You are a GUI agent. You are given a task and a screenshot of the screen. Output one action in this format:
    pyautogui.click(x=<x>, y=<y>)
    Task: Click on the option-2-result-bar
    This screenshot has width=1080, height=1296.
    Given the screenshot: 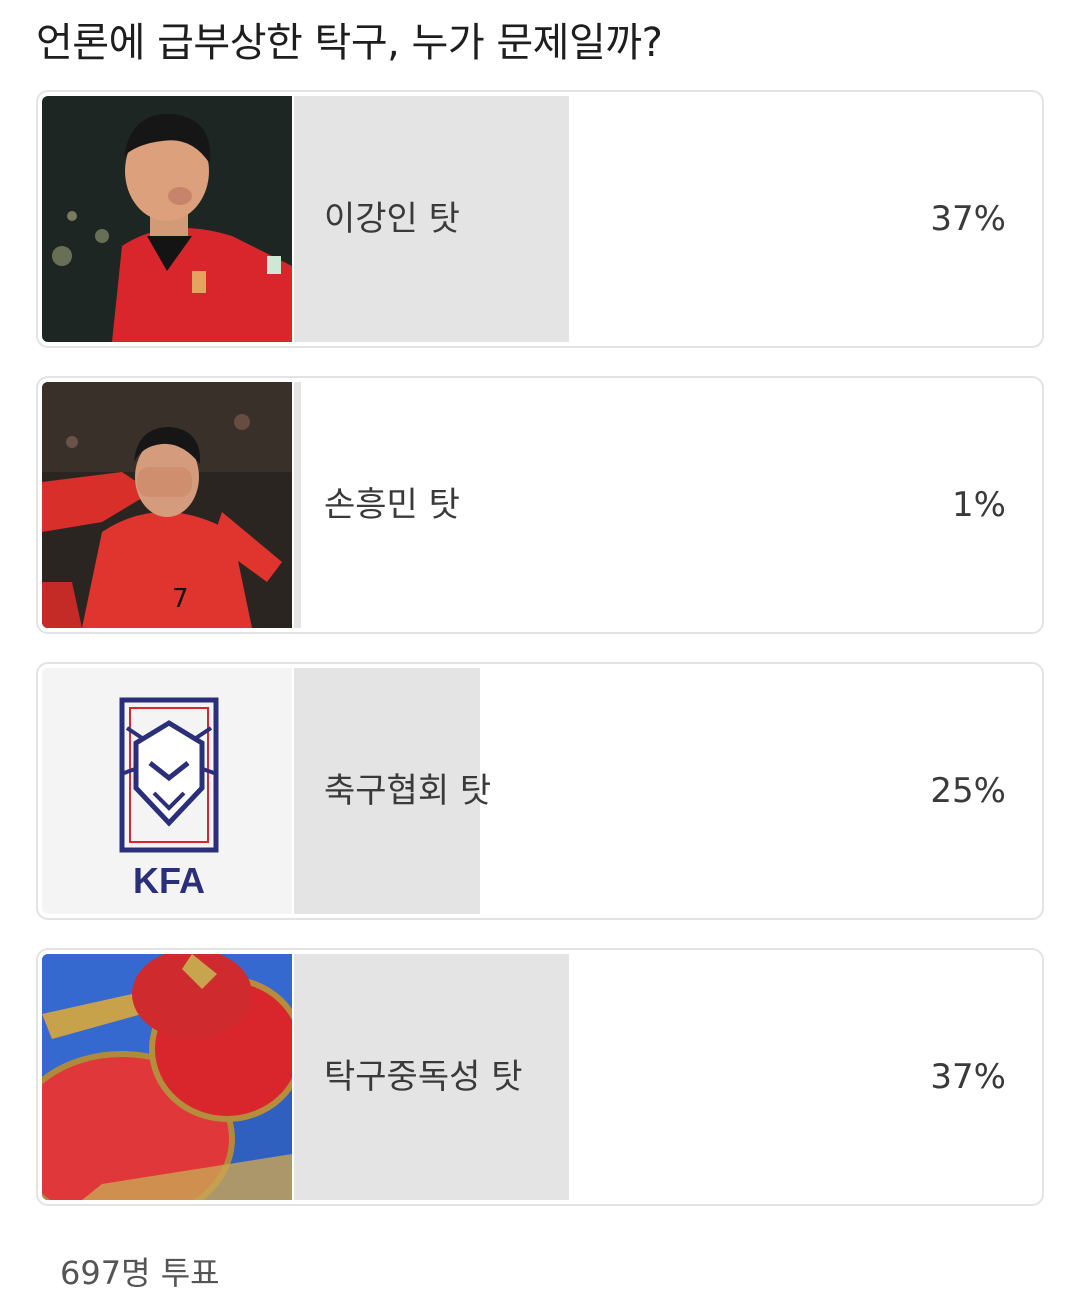 What is the action you would take?
    pyautogui.click(x=297, y=505)
    